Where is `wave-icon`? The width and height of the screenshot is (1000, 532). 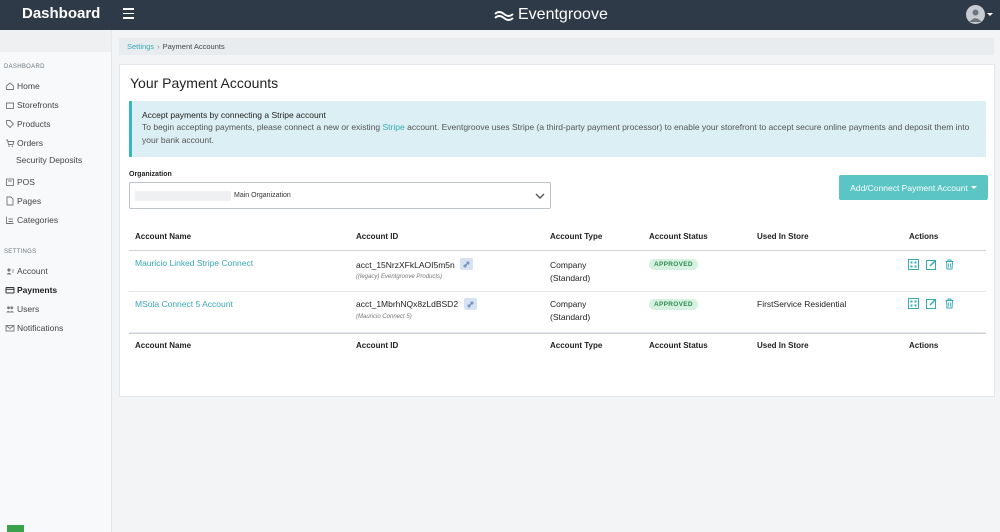 wave-icon is located at coordinates (504, 16).